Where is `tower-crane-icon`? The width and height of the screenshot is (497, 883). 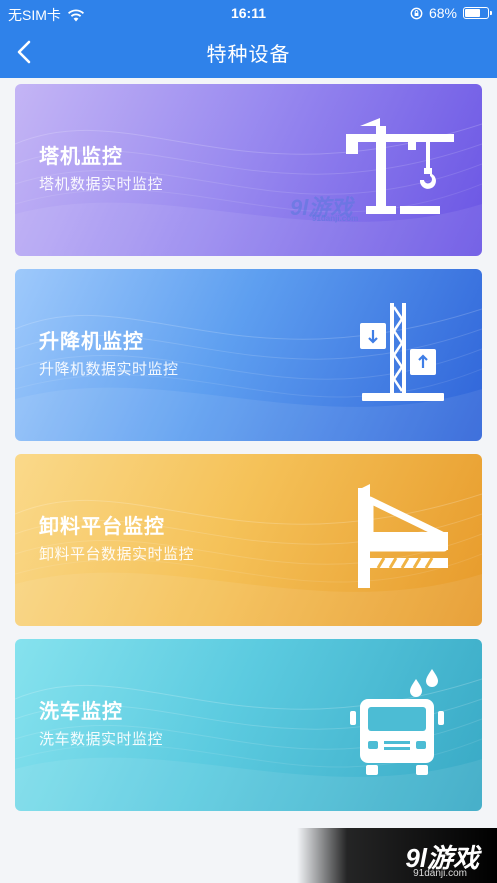 tower-crane-icon is located at coordinates (400, 166).